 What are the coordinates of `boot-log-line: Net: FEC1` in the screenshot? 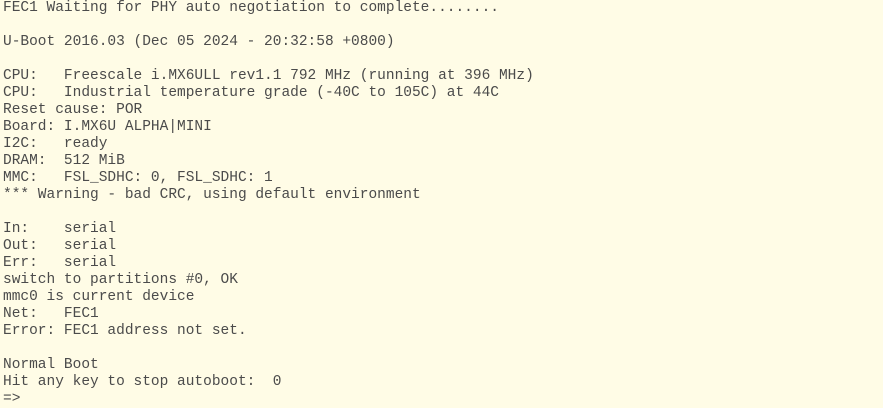 It's located at (51, 314).